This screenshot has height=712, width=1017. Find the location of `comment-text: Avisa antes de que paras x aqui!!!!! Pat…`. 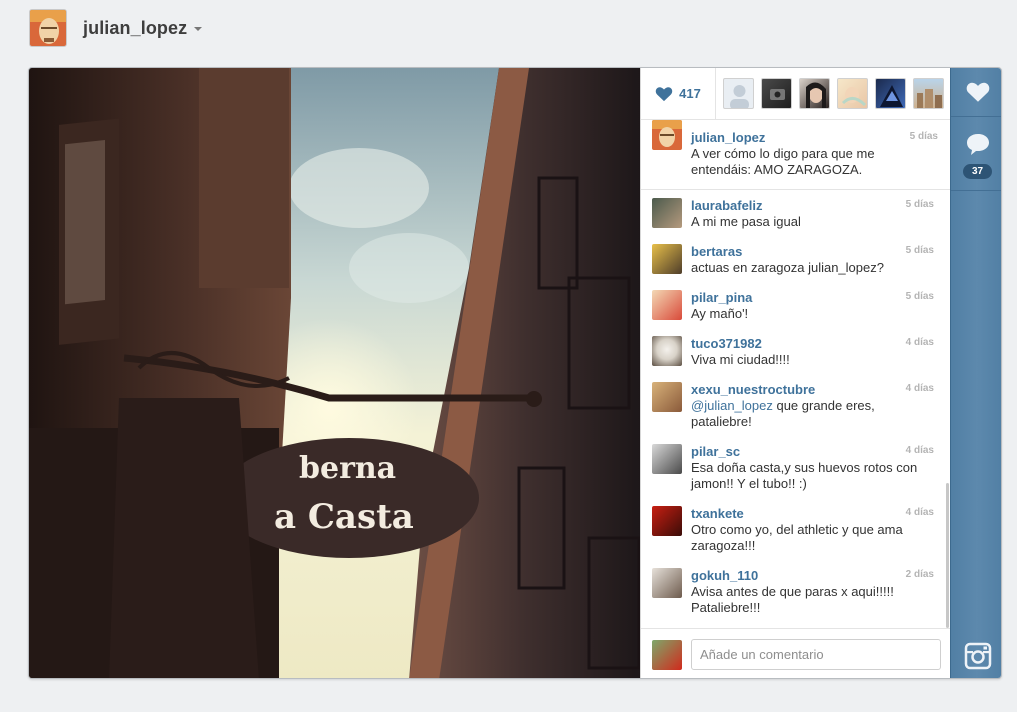

comment-text: Avisa antes de que paras x aqui!!!!! Pat… is located at coordinates (792, 599).